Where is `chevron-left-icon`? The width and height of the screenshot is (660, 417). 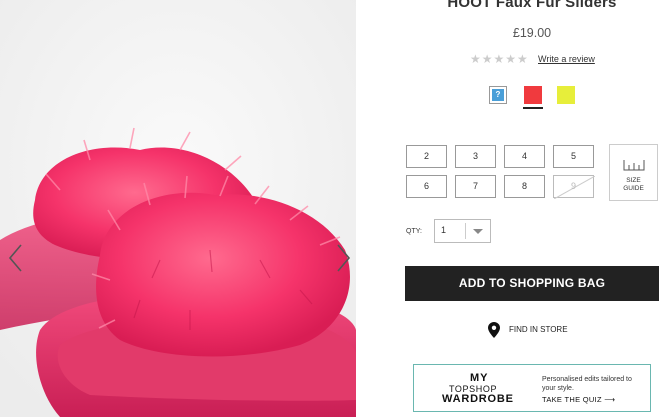 chevron-left-icon is located at coordinates (16, 258).